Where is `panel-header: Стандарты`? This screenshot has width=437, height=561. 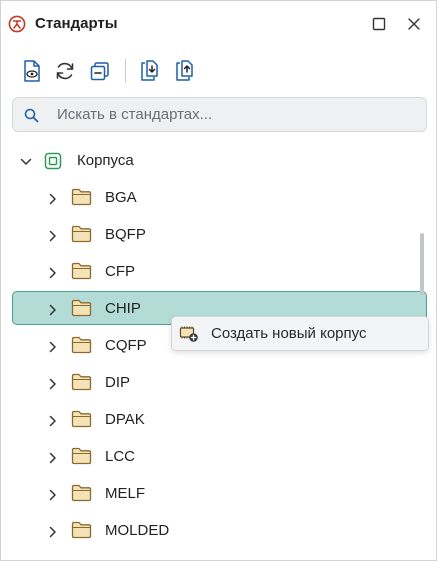 panel-header: Стандарты is located at coordinates (218, 24).